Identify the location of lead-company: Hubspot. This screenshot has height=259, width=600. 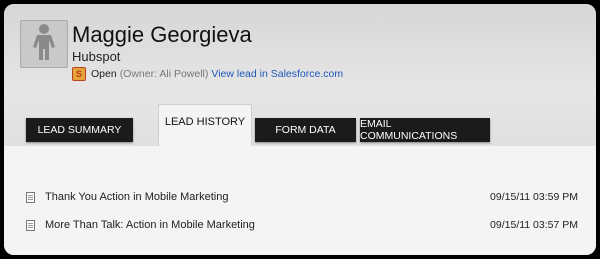
(96, 56).